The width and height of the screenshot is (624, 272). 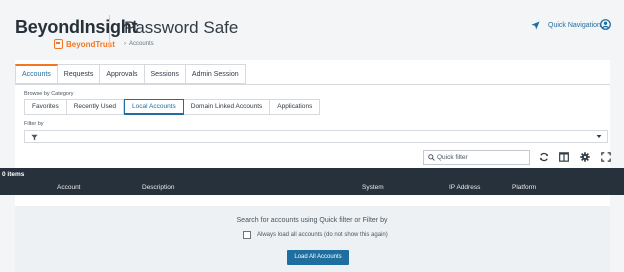 What do you see at coordinates (79, 74) in the screenshot?
I see `tab-requests: Requests` at bounding box center [79, 74].